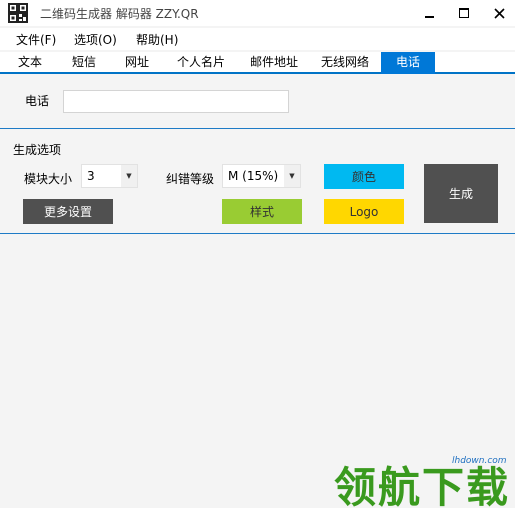 The height and width of the screenshot is (508, 515). What do you see at coordinates (464, 13) in the screenshot?
I see `maximize-icon` at bounding box center [464, 13].